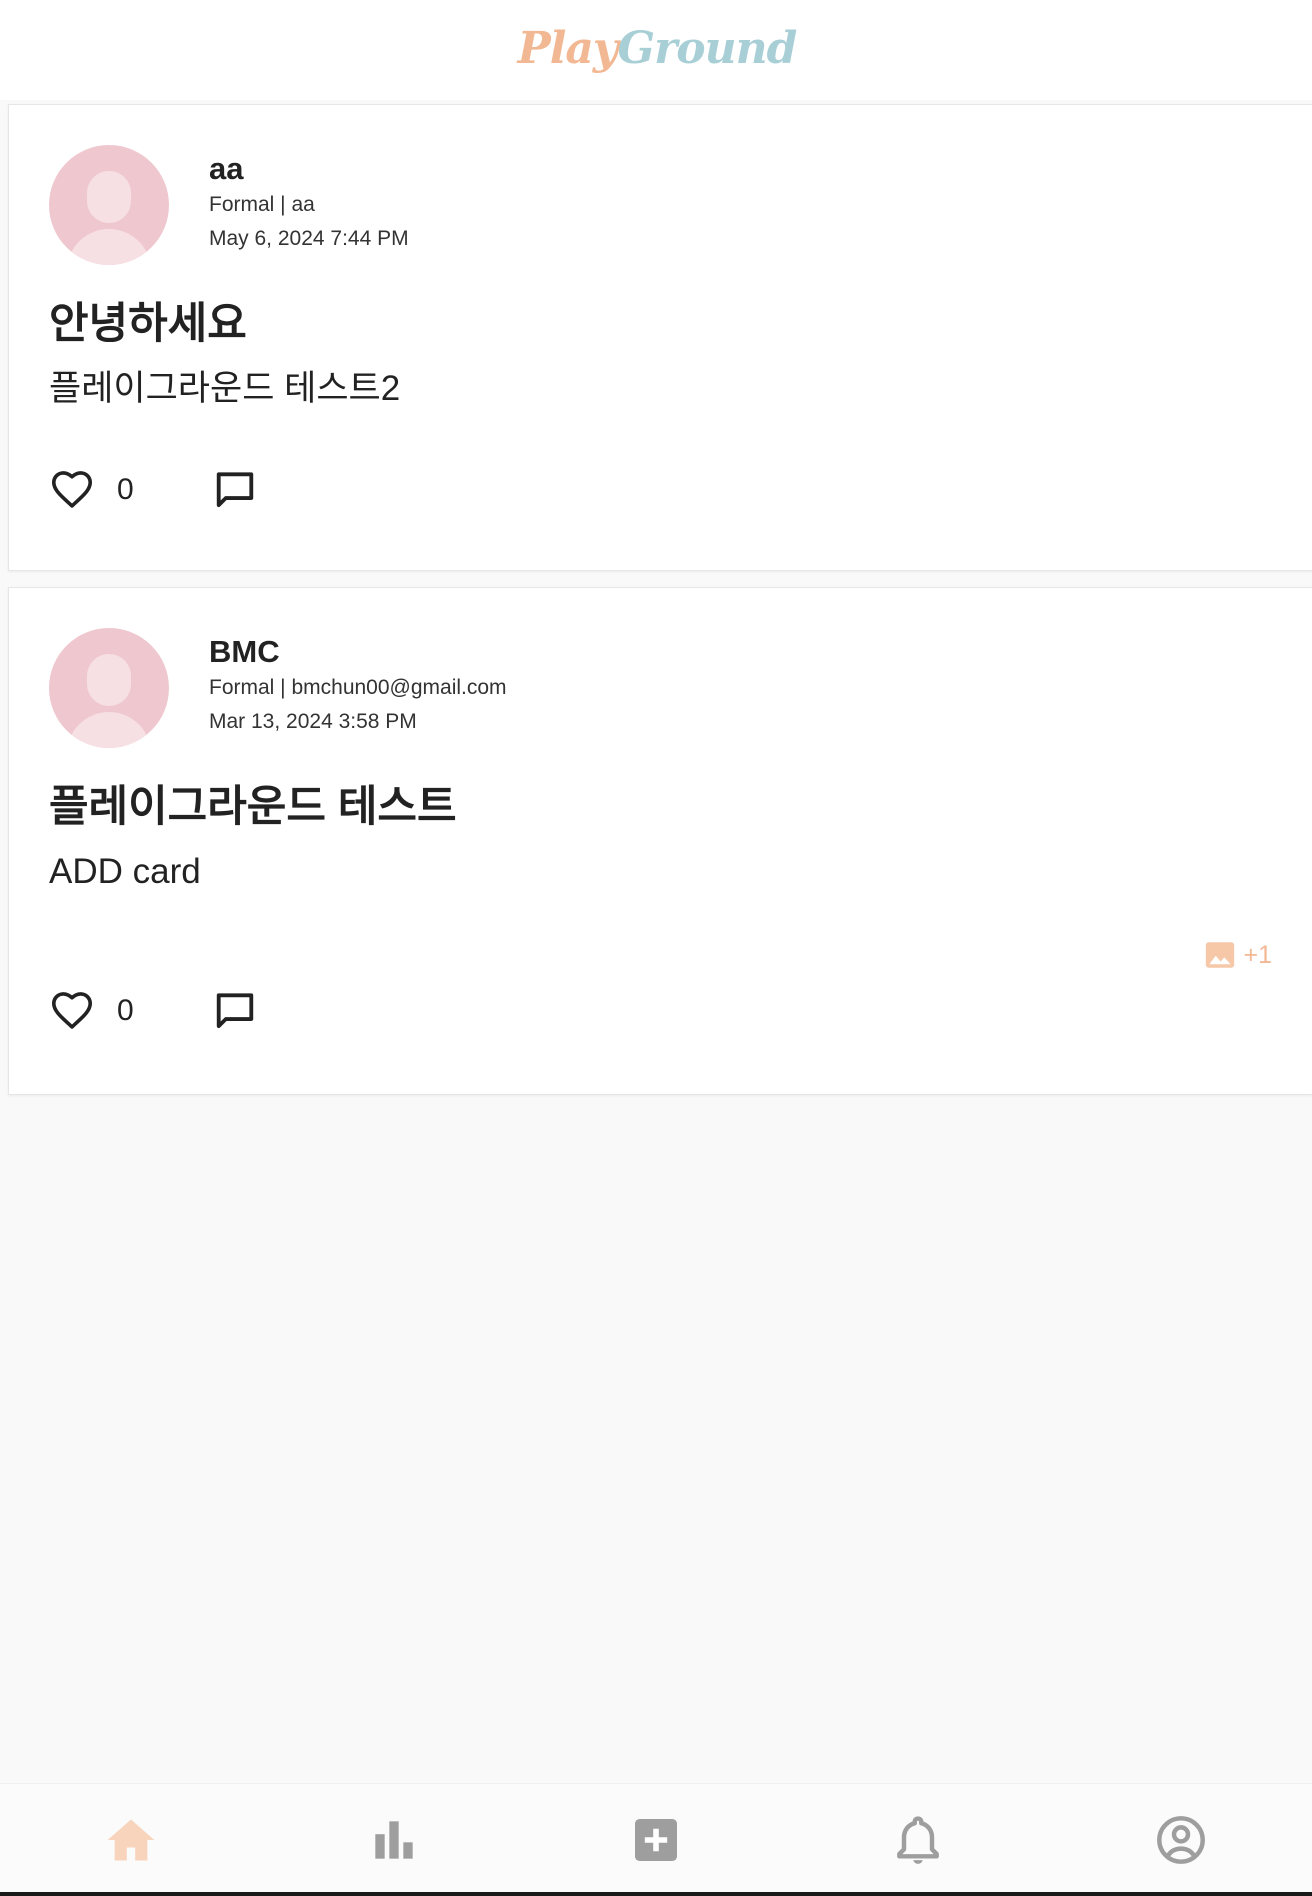  Describe the element at coordinates (656, 1894) in the screenshot. I see `screen-bottom-edge` at that location.